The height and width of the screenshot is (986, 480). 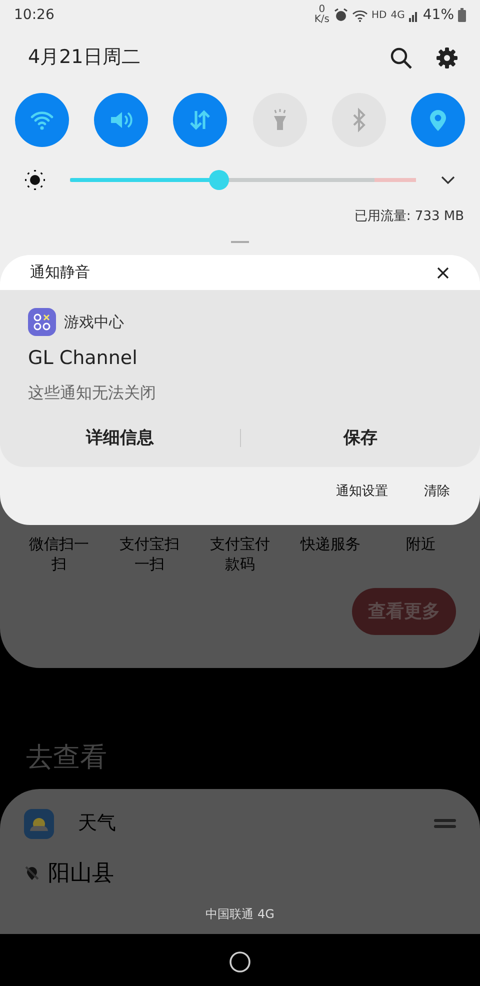 I want to click on data-usage-text: 已用流量: 733 MB, so click(x=409, y=217).